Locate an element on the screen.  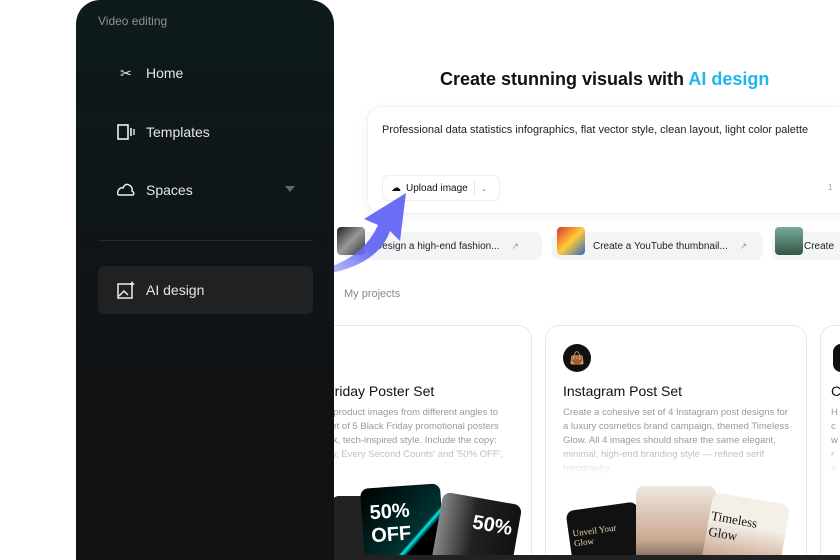
suggestion-chip: Create is located at coordinates (806, 243).